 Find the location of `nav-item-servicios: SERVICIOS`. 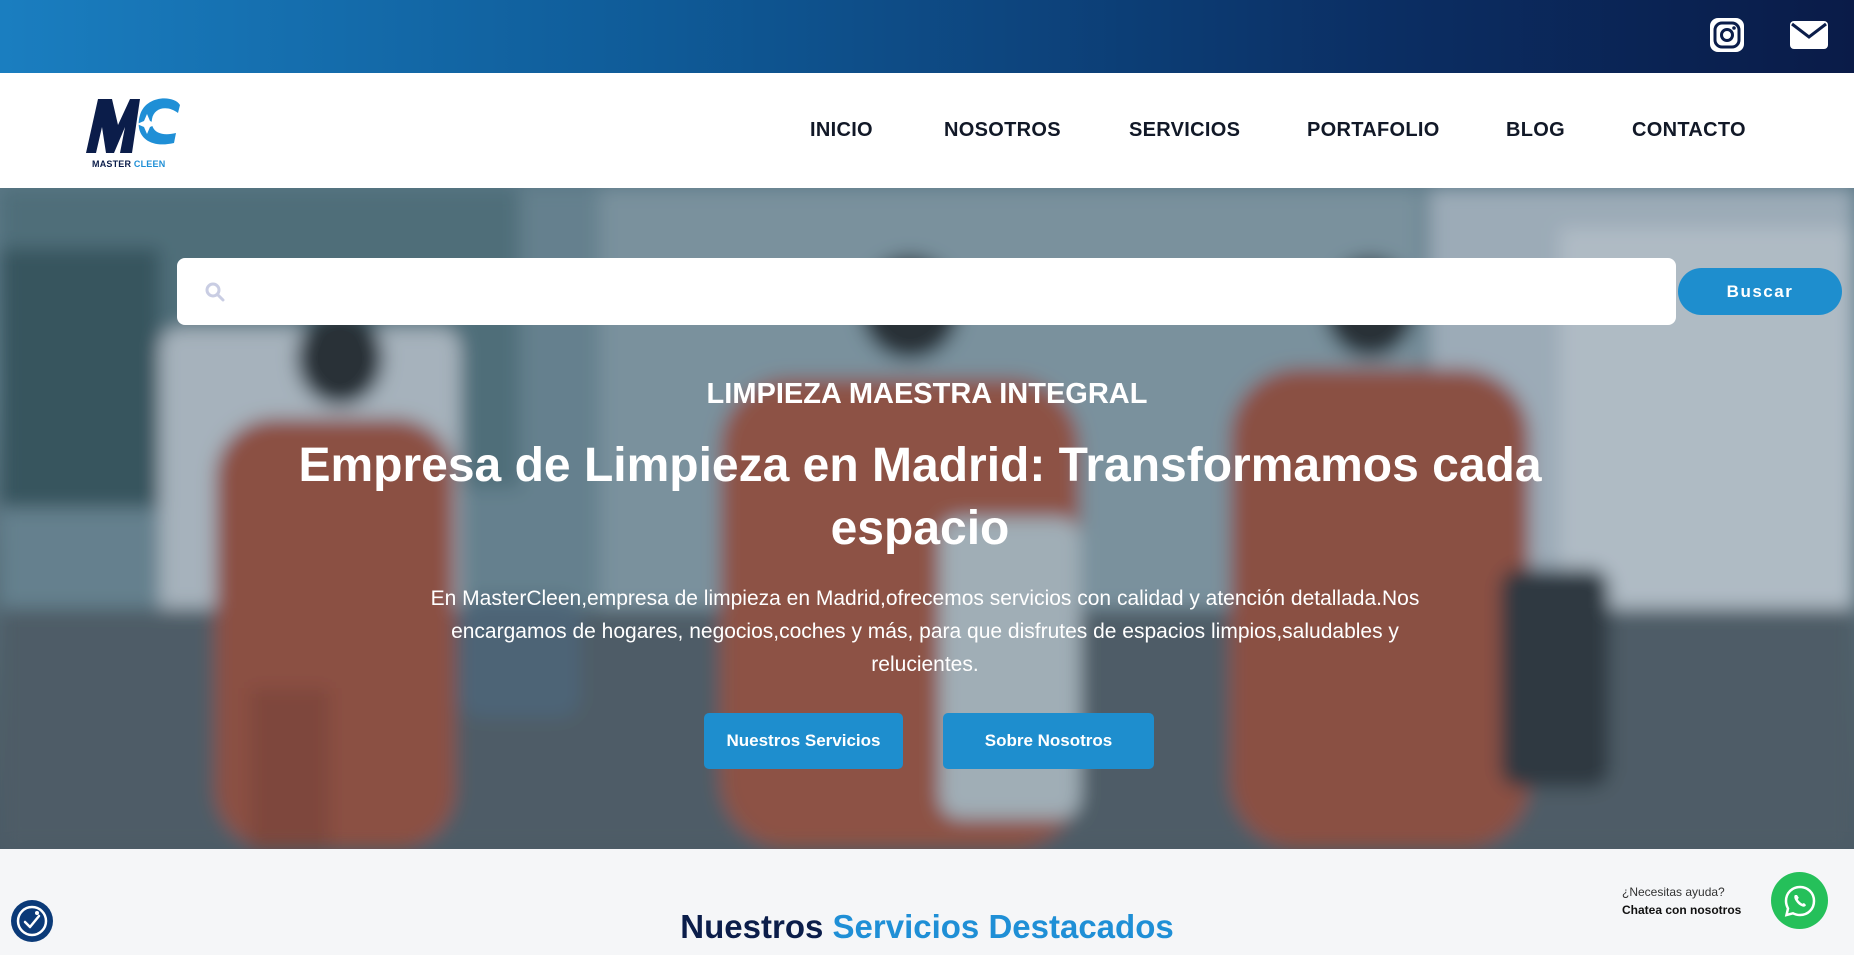

nav-item-servicios: SERVICIOS is located at coordinates (1184, 130).